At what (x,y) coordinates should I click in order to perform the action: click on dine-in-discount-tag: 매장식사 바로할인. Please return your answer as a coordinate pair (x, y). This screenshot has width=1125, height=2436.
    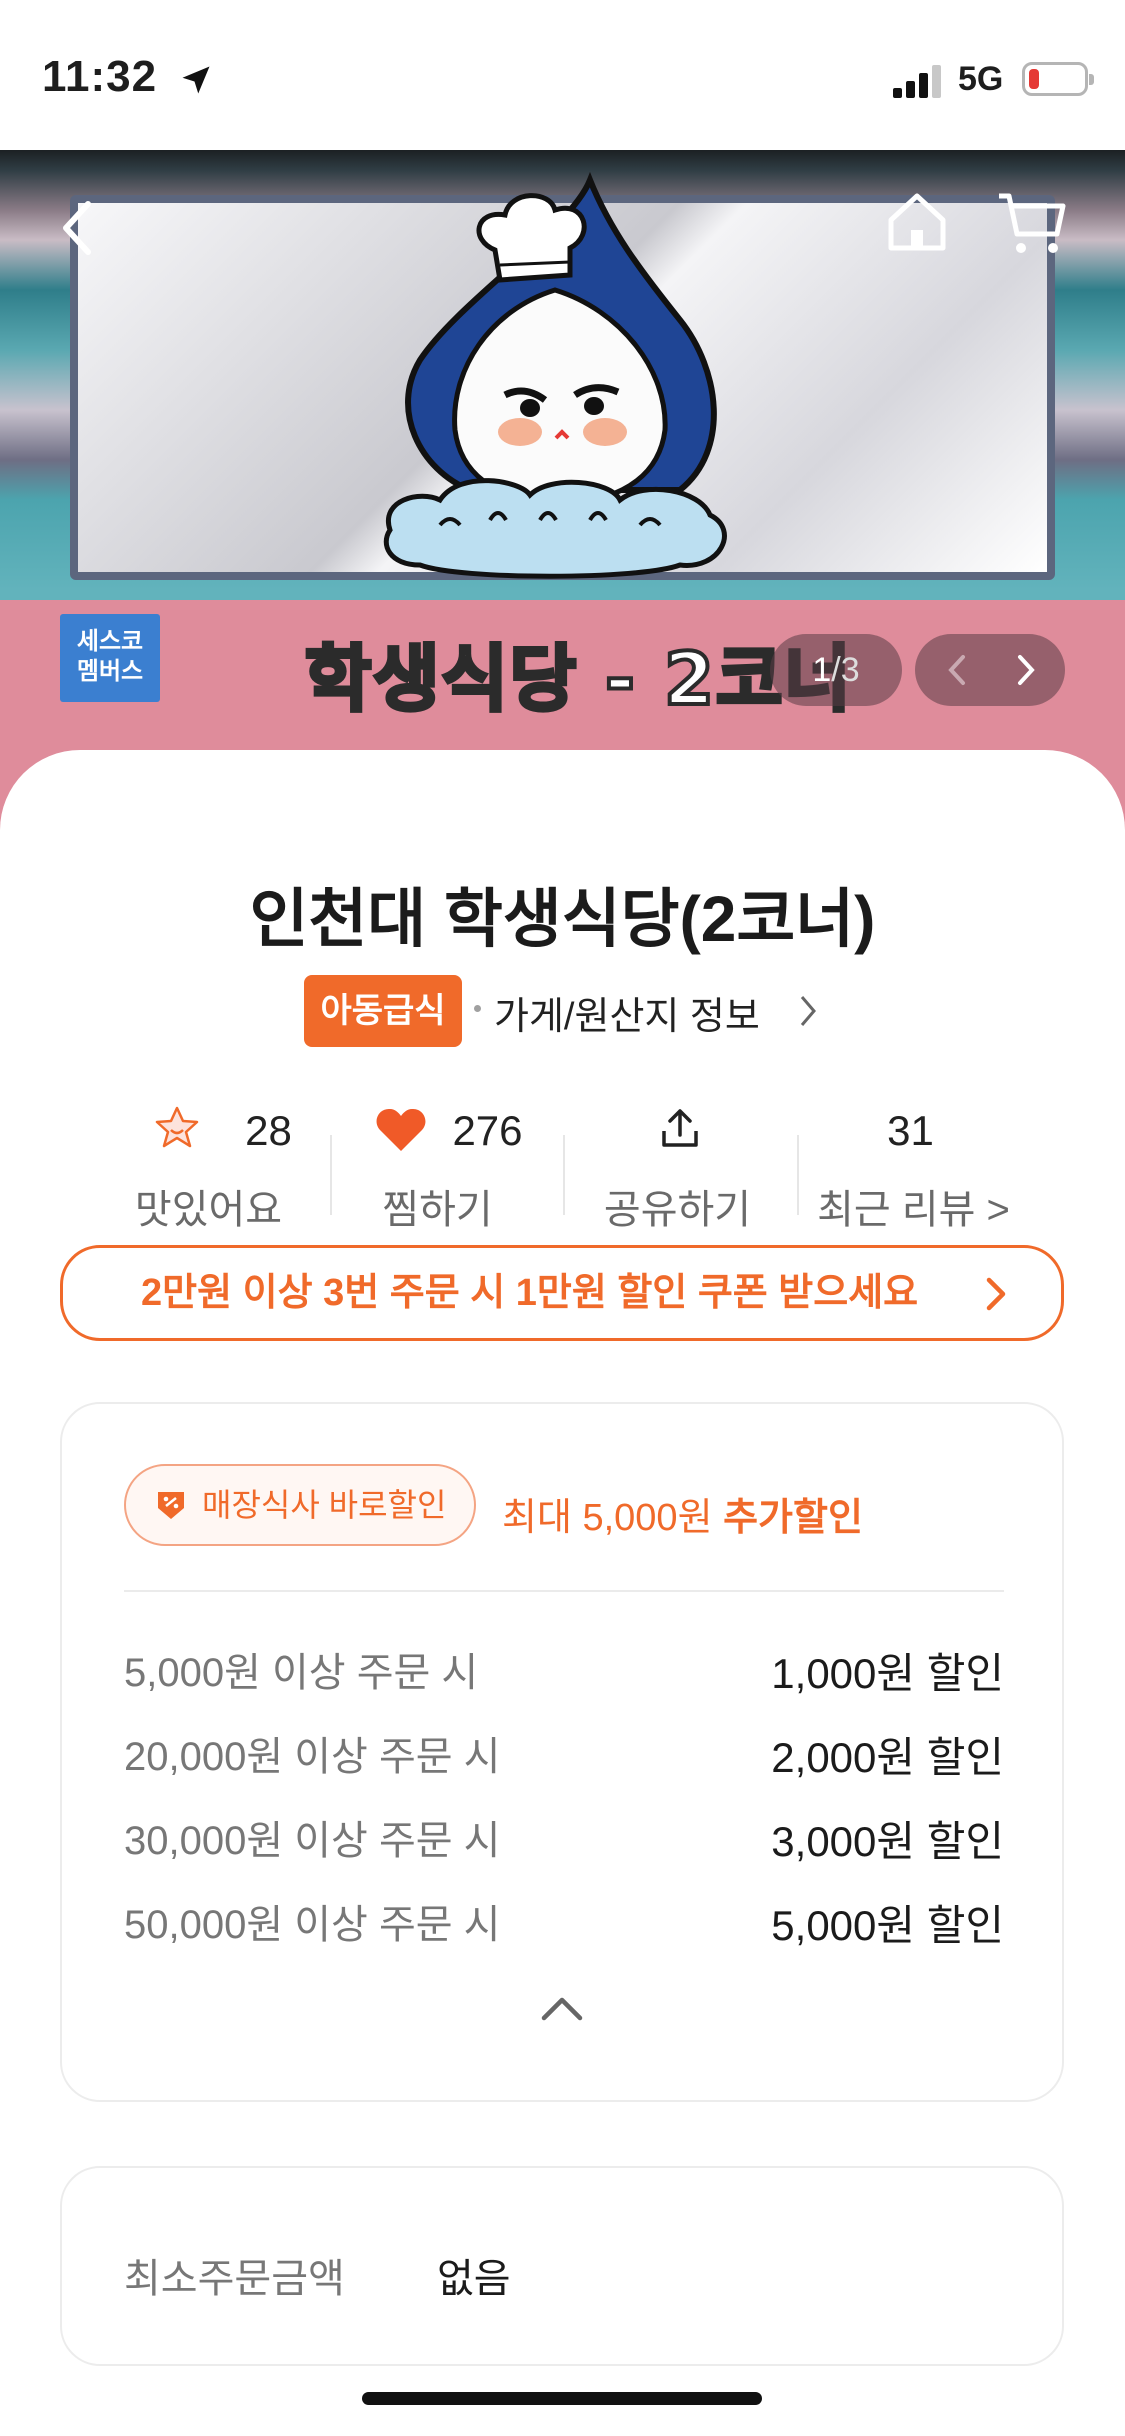
    Looking at the image, I should click on (300, 1505).